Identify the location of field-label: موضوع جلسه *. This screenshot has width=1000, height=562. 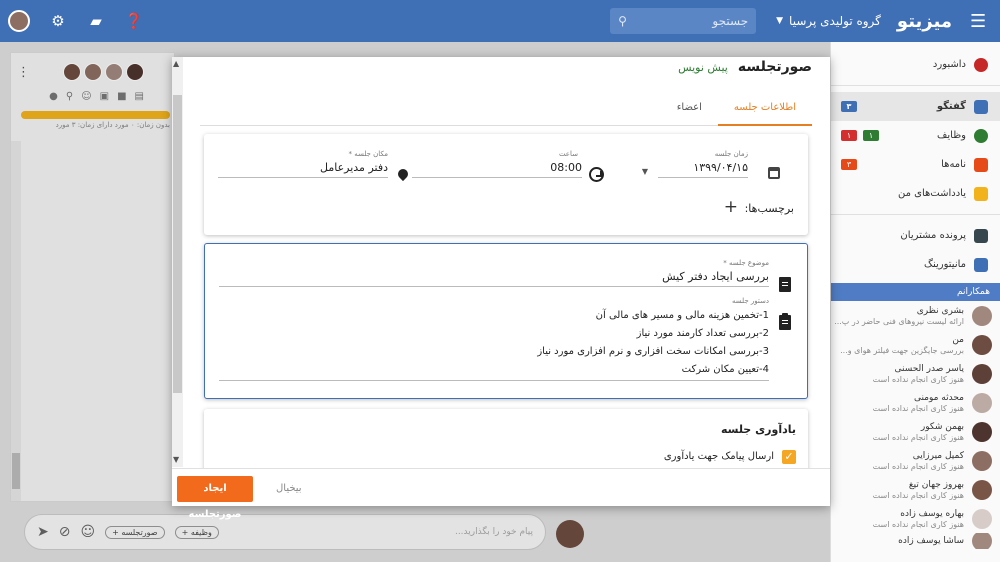
(746, 263).